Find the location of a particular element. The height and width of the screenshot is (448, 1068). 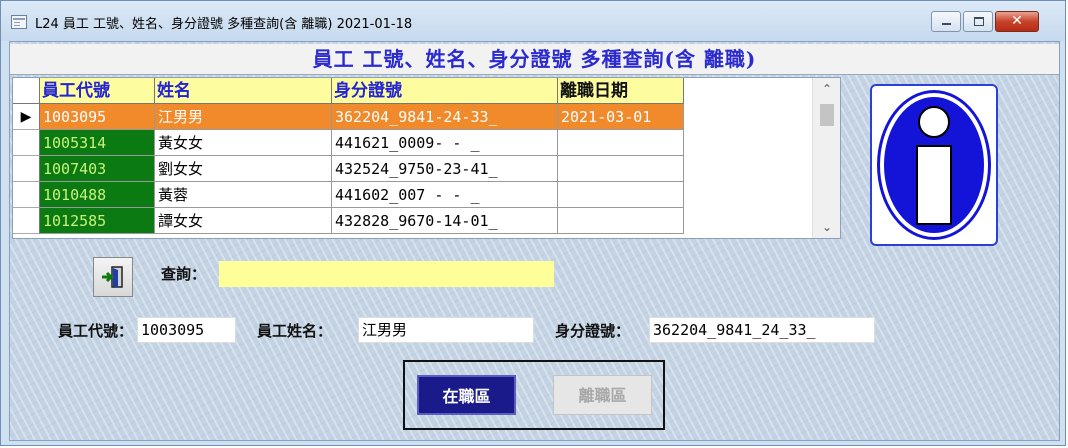

info-icon-graphic is located at coordinates (934, 165).